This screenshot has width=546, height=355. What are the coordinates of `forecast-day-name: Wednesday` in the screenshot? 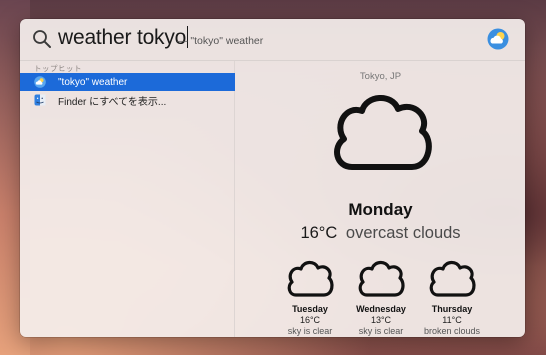 It's located at (381, 309).